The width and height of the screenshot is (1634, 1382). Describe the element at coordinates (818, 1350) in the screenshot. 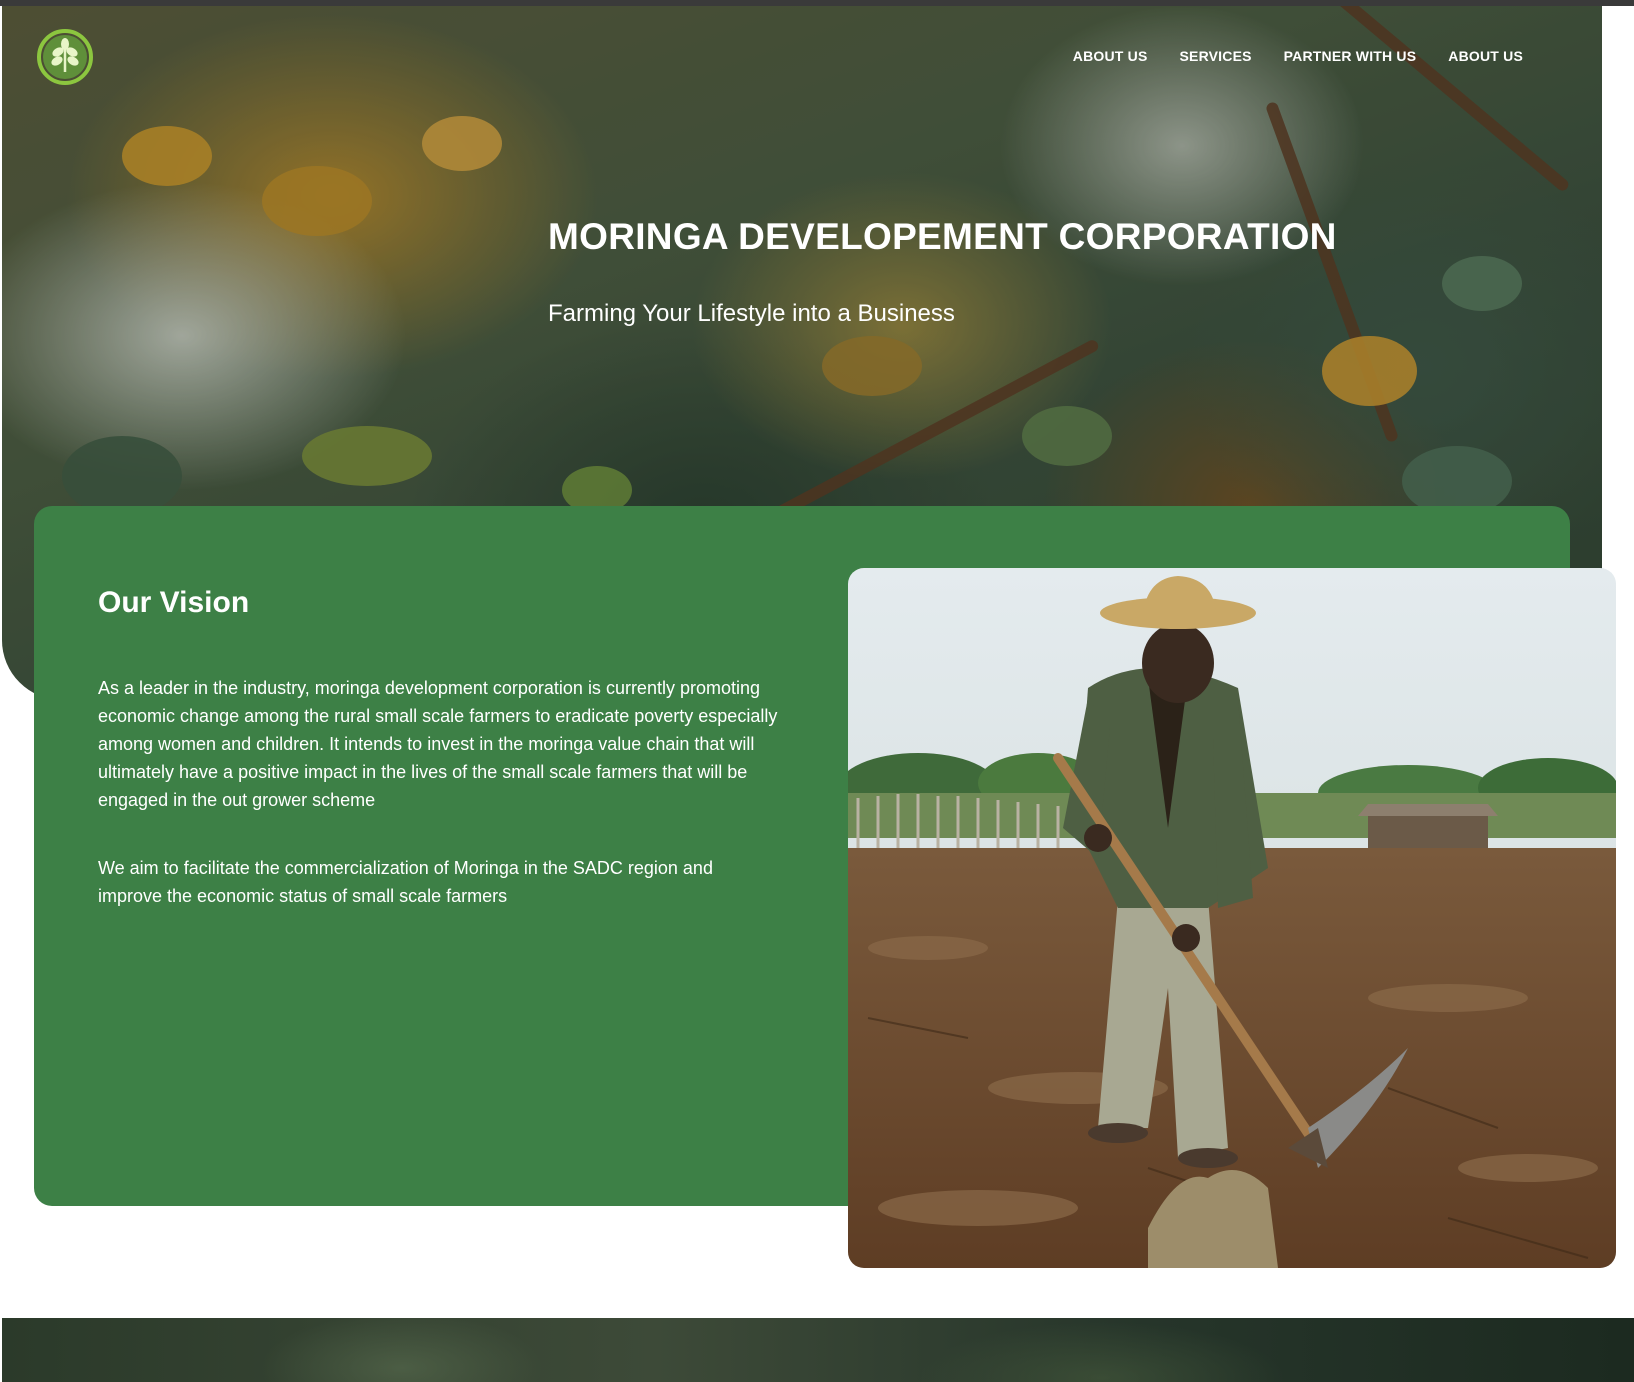

I see `next-section-background` at that location.